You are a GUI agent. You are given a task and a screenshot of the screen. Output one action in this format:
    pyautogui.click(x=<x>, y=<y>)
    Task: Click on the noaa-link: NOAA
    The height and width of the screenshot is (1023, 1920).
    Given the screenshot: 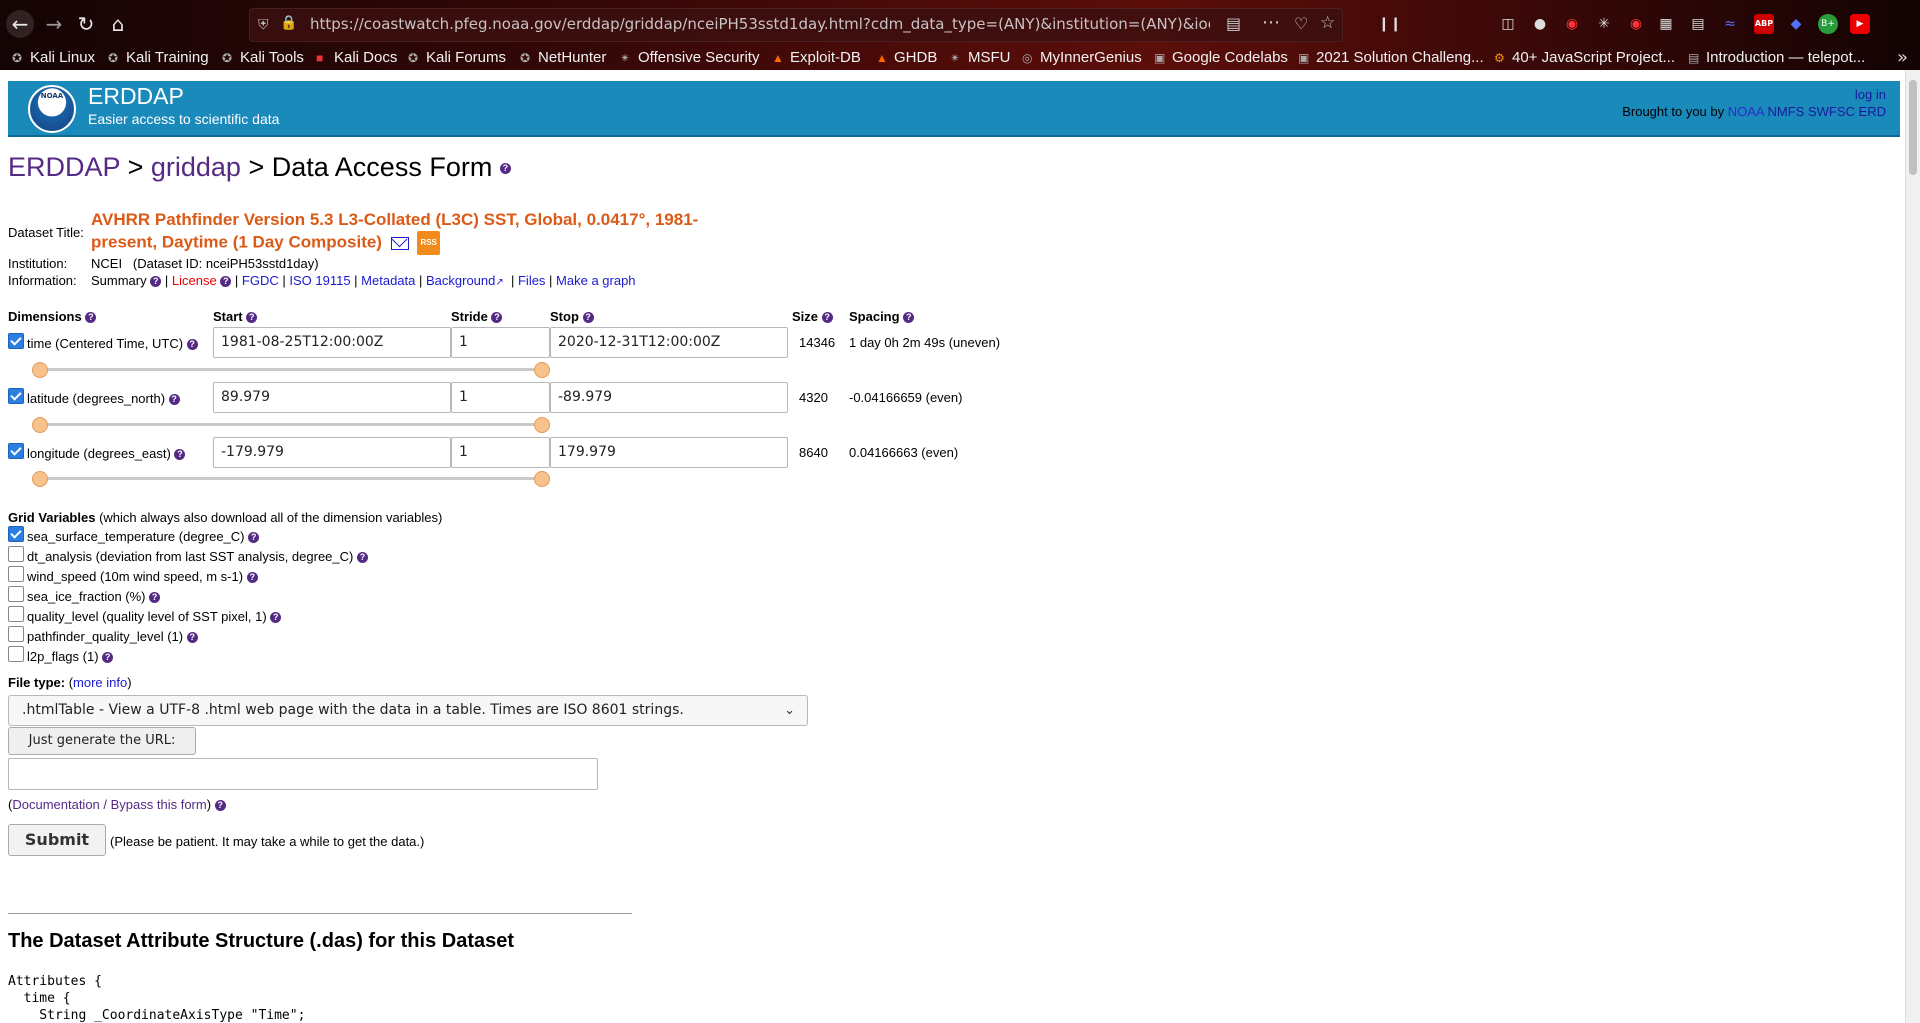 What is the action you would take?
    pyautogui.click(x=1746, y=111)
    